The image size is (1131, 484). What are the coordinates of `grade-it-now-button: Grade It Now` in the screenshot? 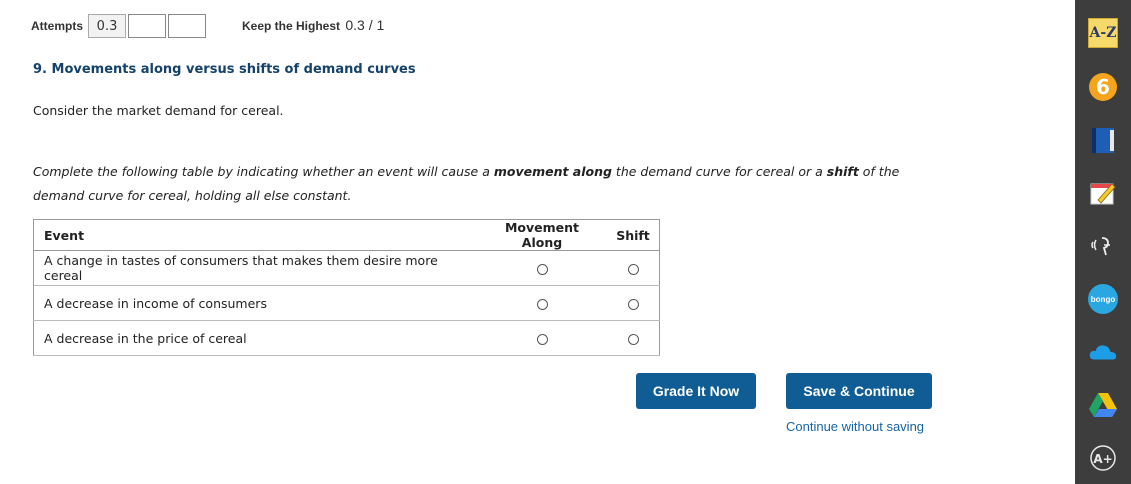 It's located at (696, 391).